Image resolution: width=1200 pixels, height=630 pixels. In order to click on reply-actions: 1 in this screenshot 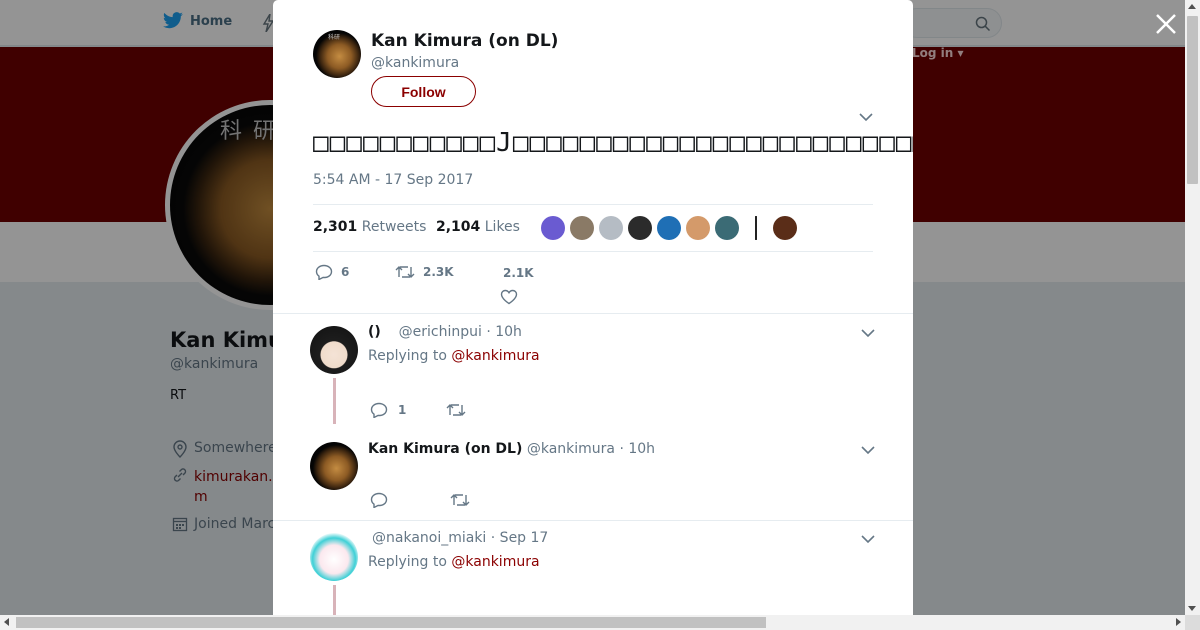, I will do `click(418, 410)`.